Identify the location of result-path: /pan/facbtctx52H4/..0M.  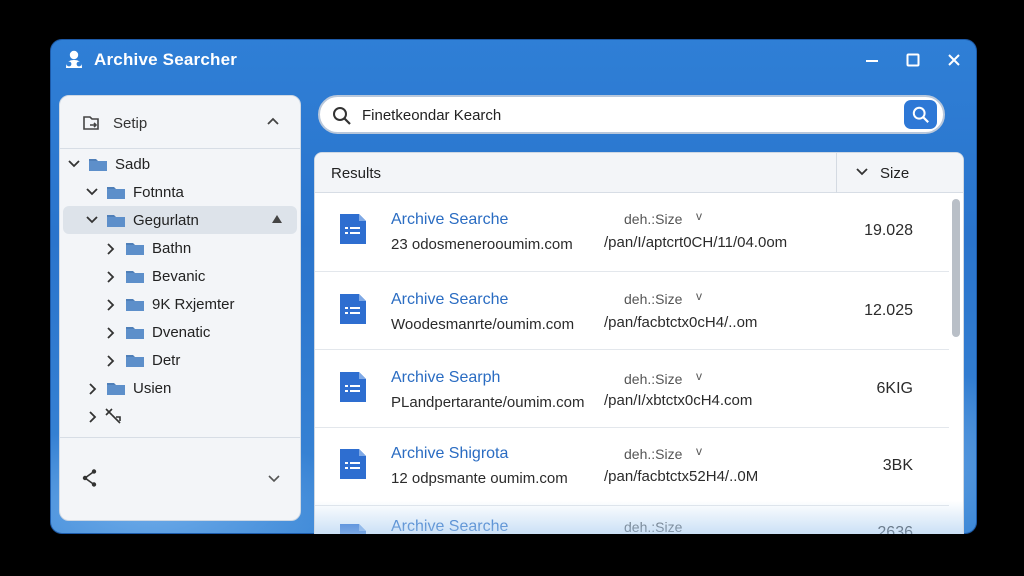
(681, 476).